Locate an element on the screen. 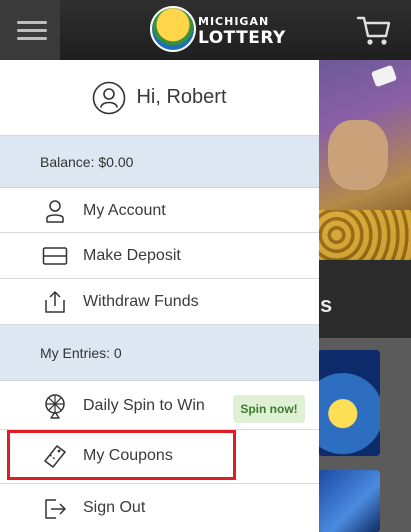  banner-character is located at coordinates (358, 155).